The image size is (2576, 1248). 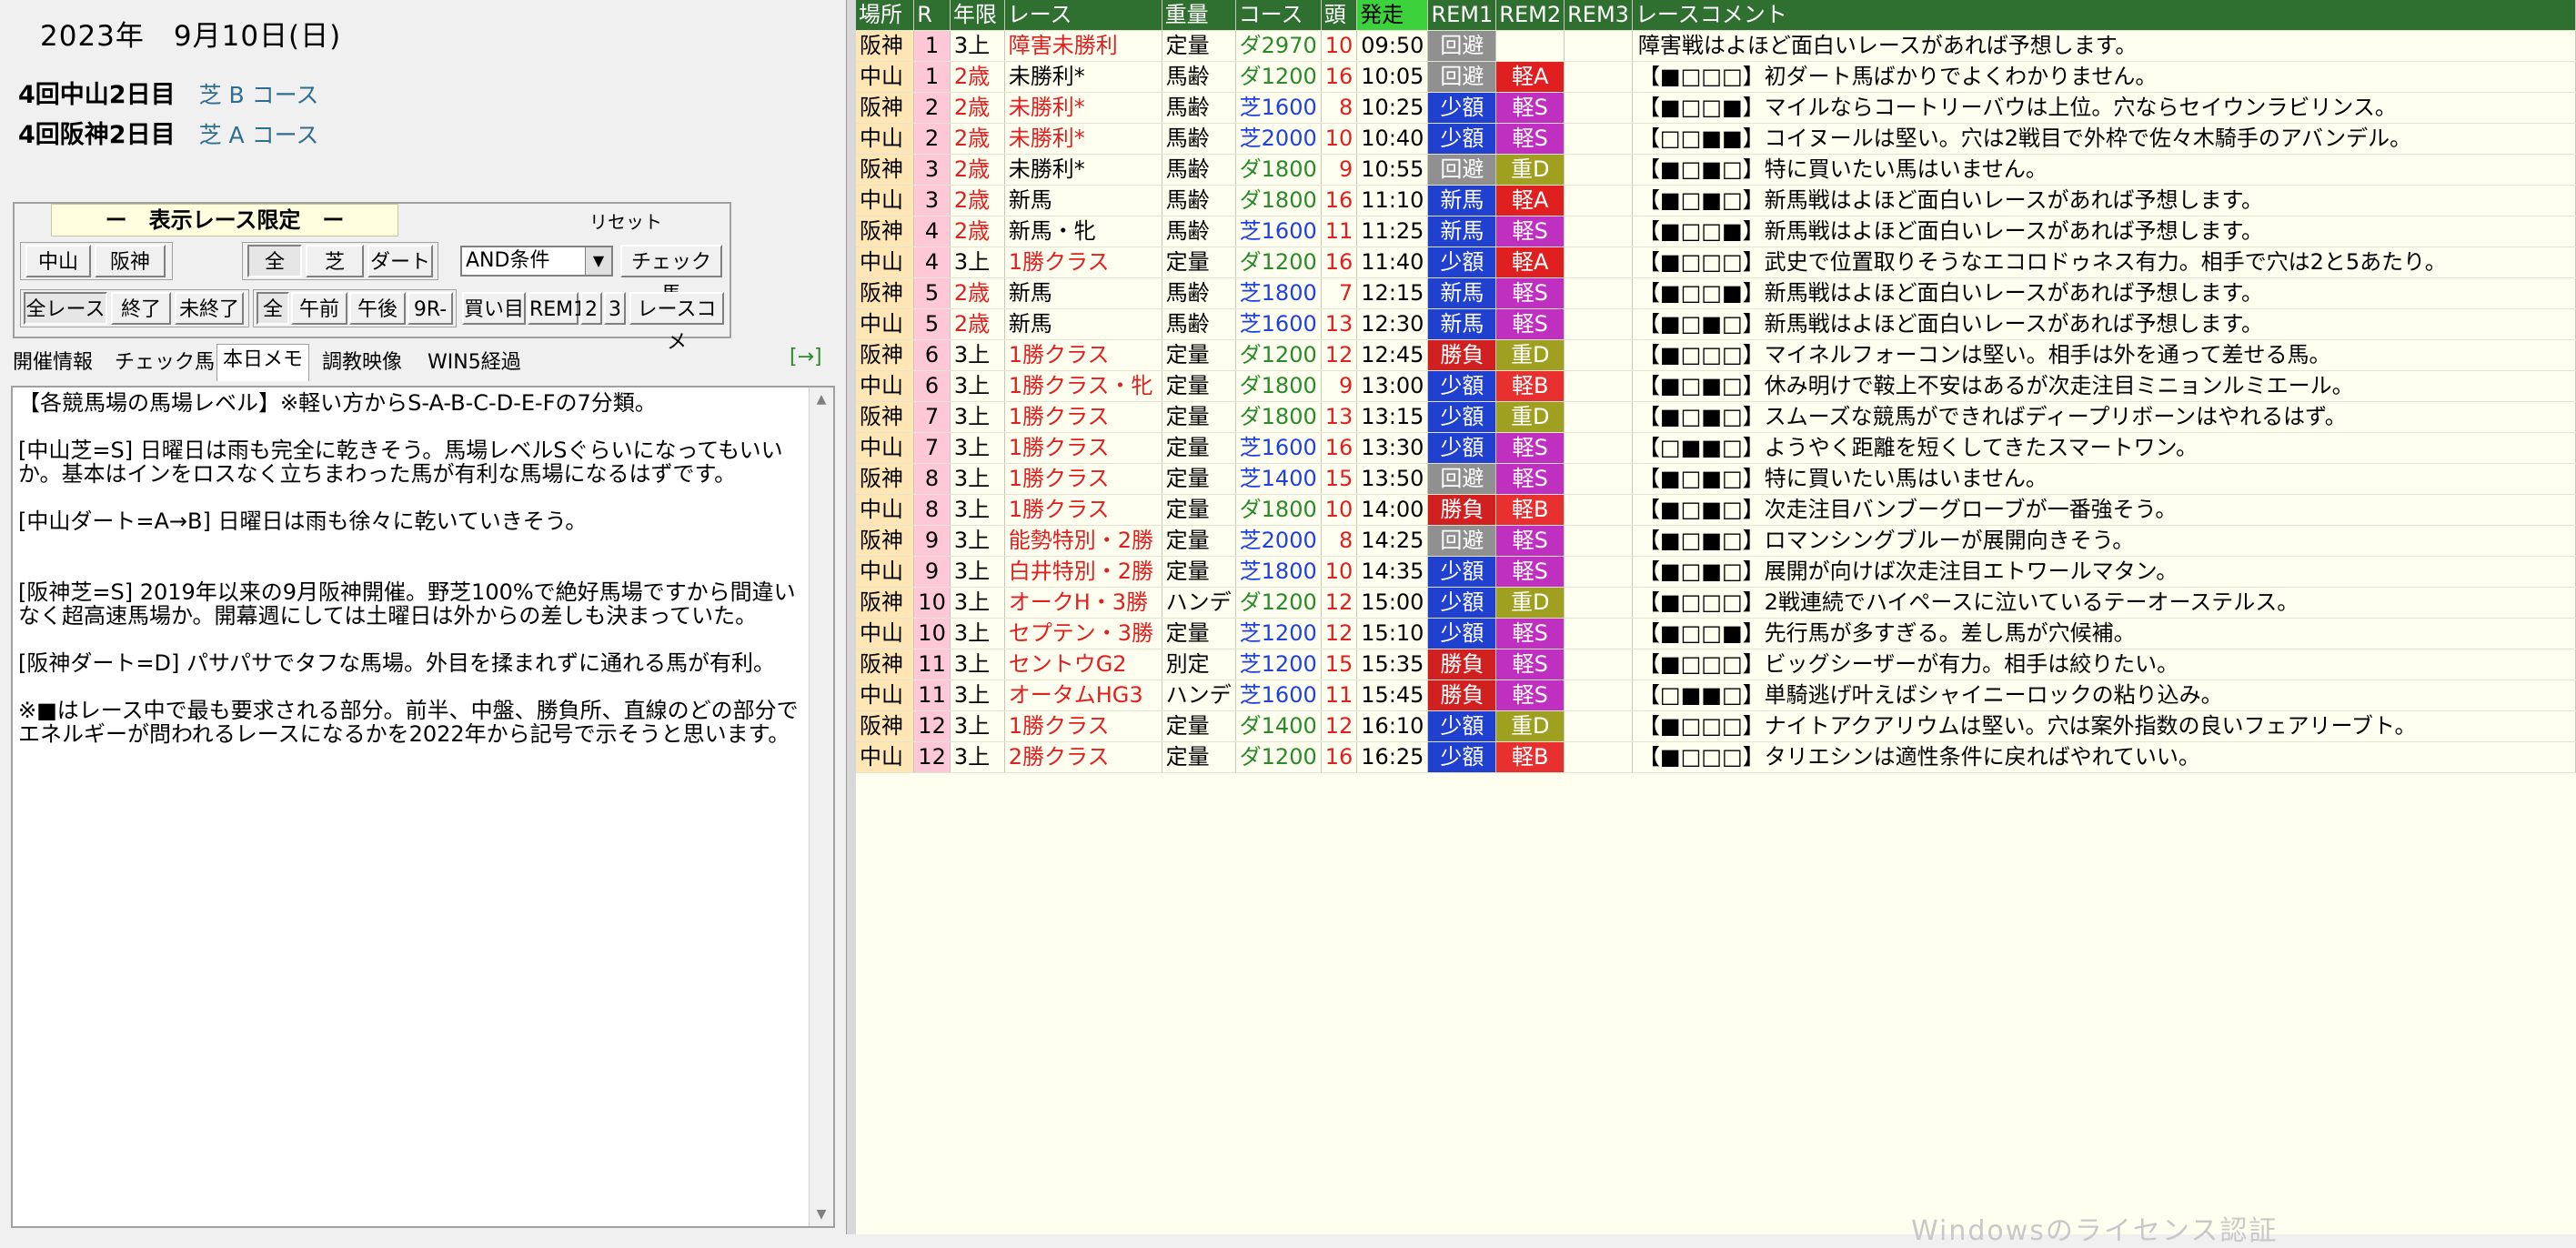 What do you see at coordinates (1530, 200) in the screenshot?
I see `cell-rem2: 軽A` at bounding box center [1530, 200].